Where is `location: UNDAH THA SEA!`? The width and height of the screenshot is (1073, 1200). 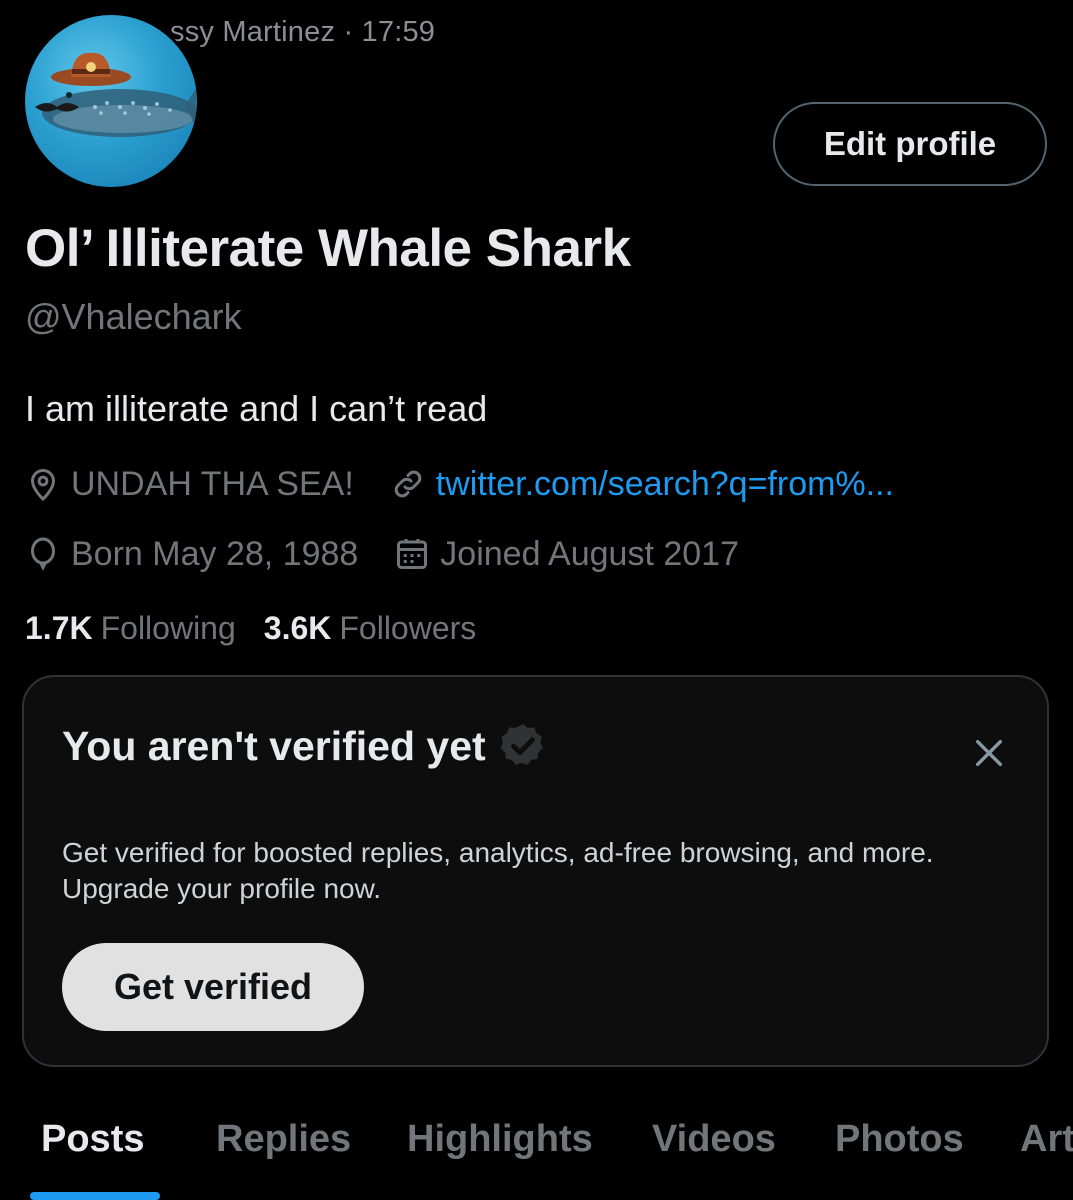 location: UNDAH THA SEA! is located at coordinates (189, 484).